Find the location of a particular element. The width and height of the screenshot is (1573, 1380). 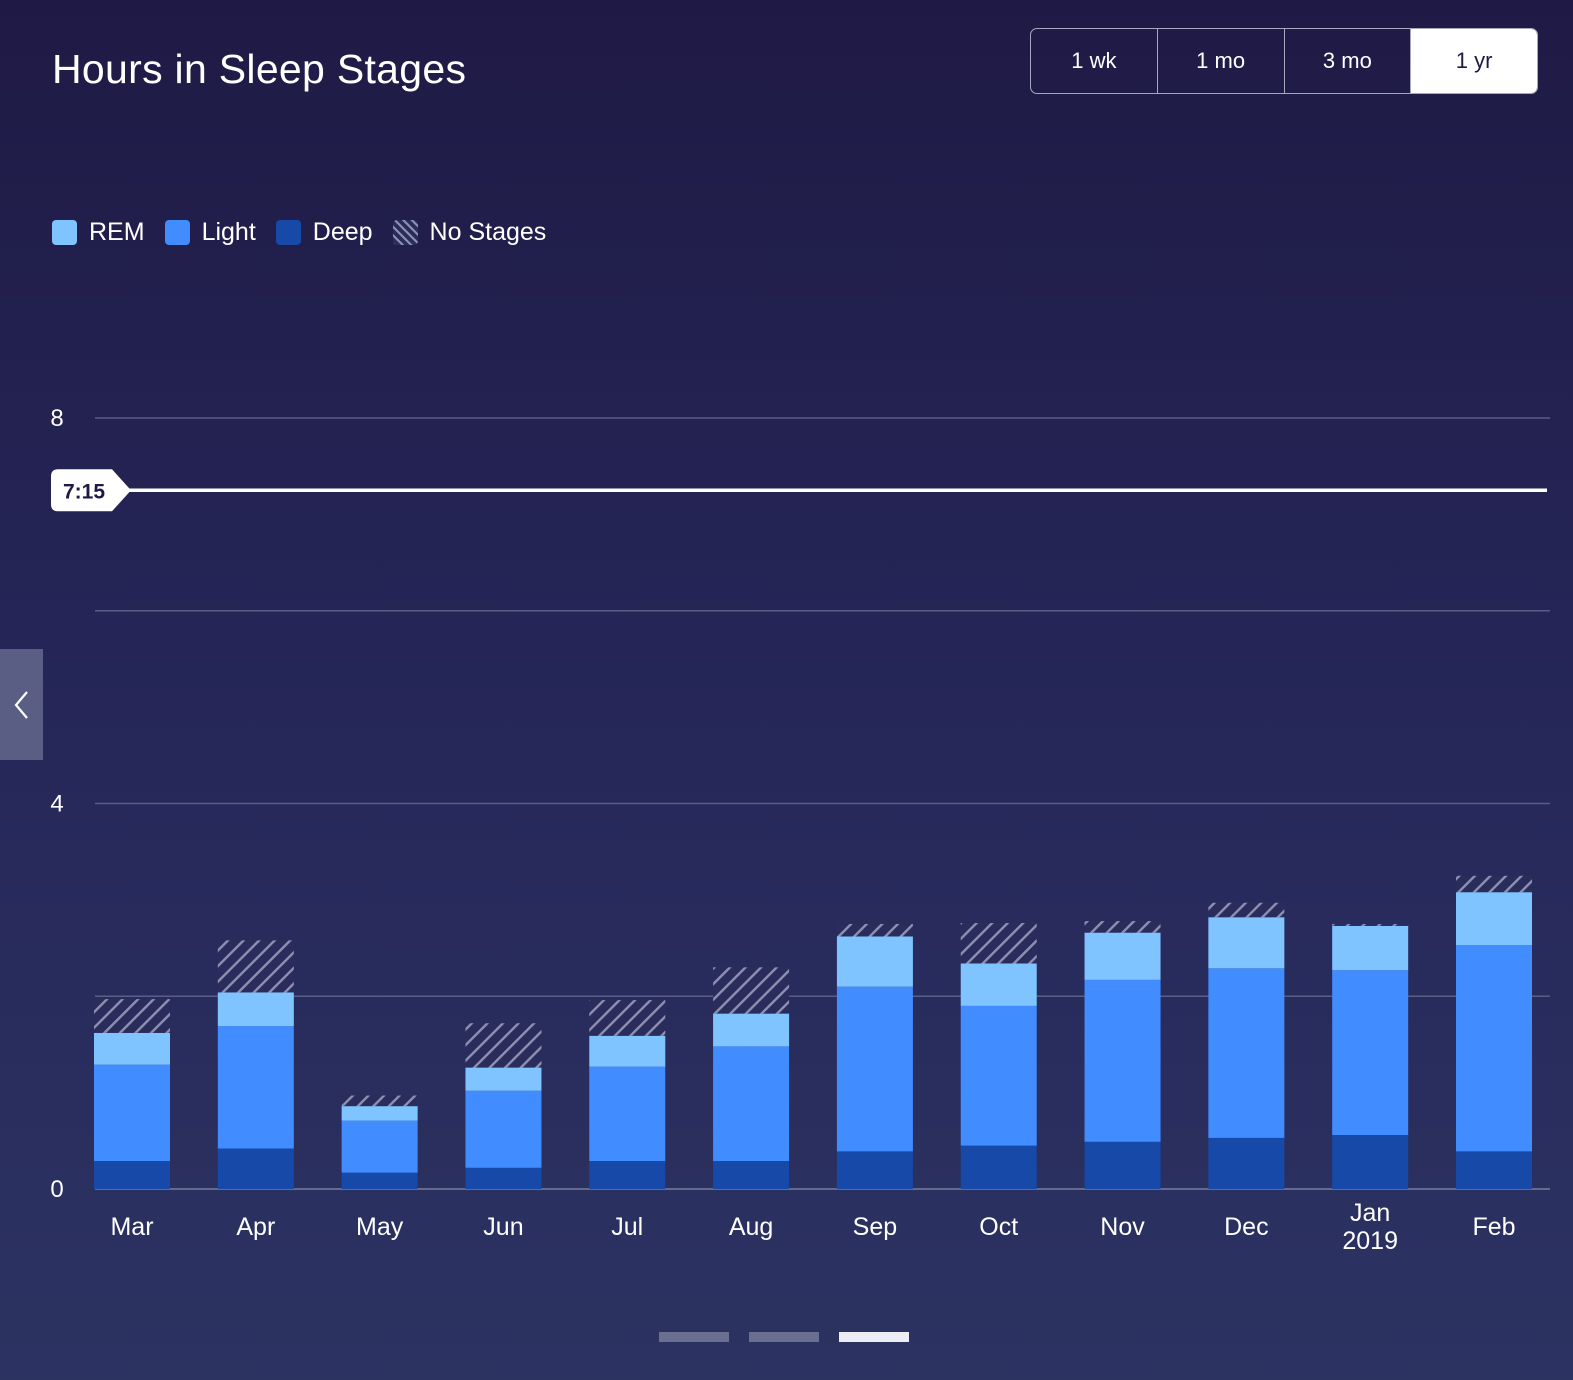

x-tick-label: Jun is located at coordinates (503, 1227).